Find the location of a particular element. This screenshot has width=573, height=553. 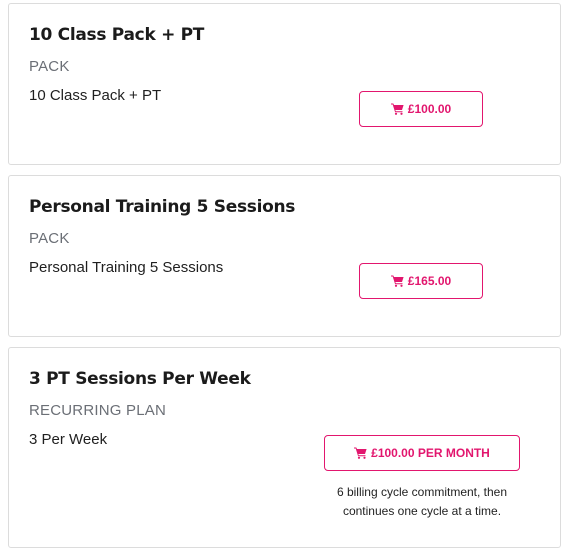

buy-button: £100.00 PER MONTH is located at coordinates (422, 453).